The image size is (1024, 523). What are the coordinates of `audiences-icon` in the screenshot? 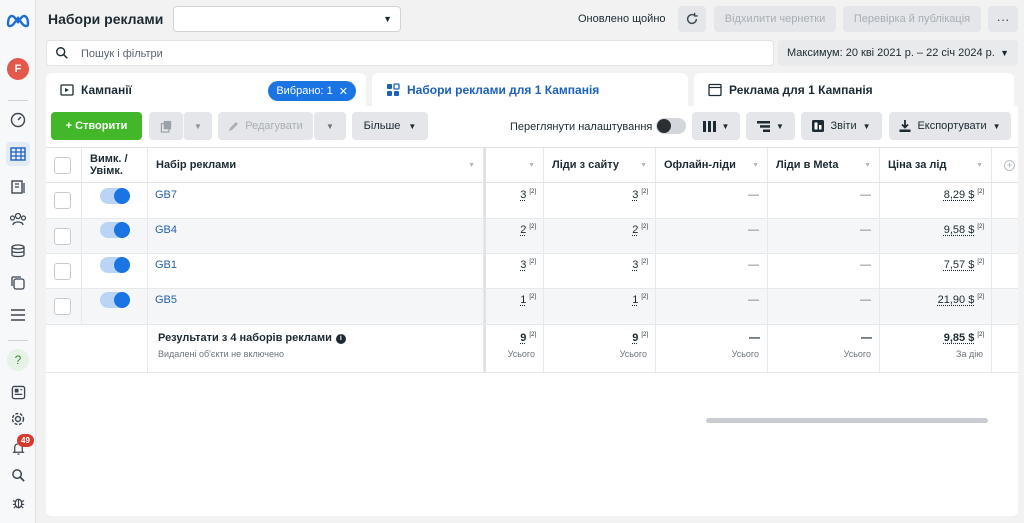 It's located at (18, 219).